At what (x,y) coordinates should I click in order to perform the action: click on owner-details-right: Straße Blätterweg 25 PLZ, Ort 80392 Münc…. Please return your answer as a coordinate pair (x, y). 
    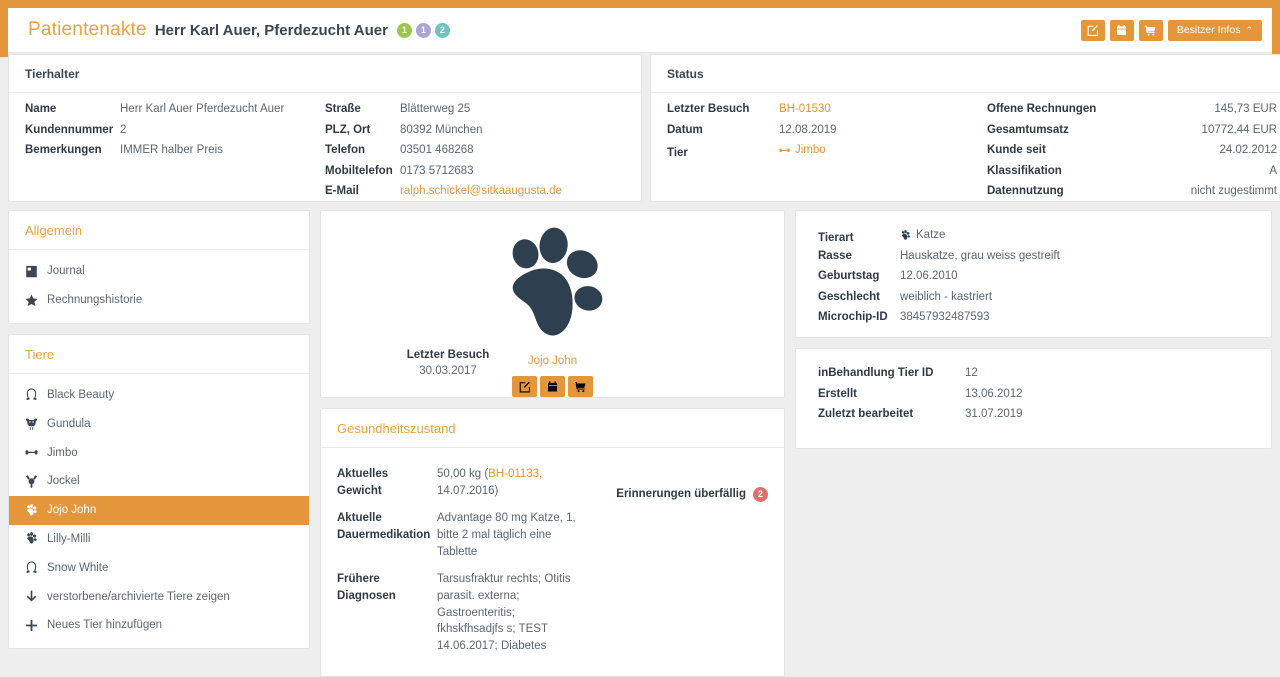
    Looking at the image, I should click on (475, 154).